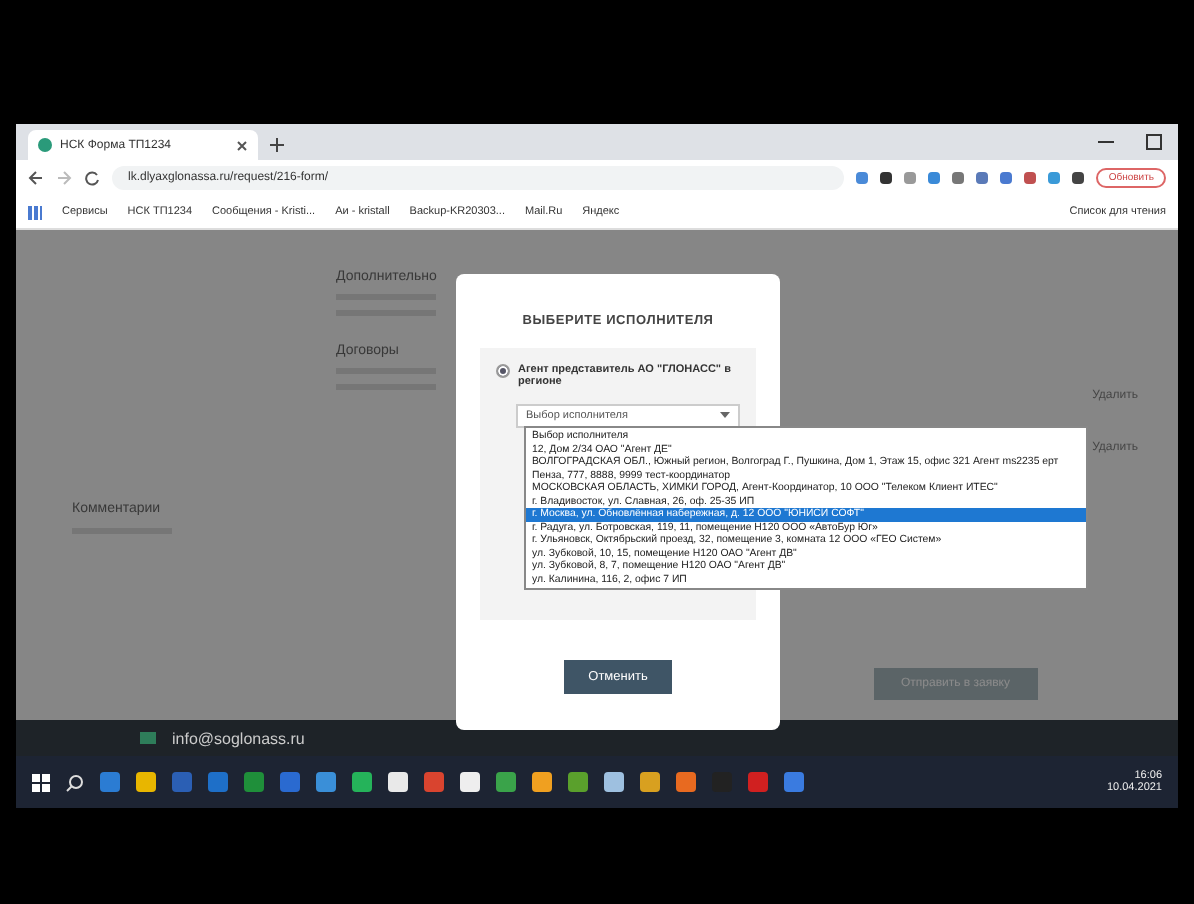  What do you see at coordinates (92, 178) in the screenshot?
I see `reload-icon` at bounding box center [92, 178].